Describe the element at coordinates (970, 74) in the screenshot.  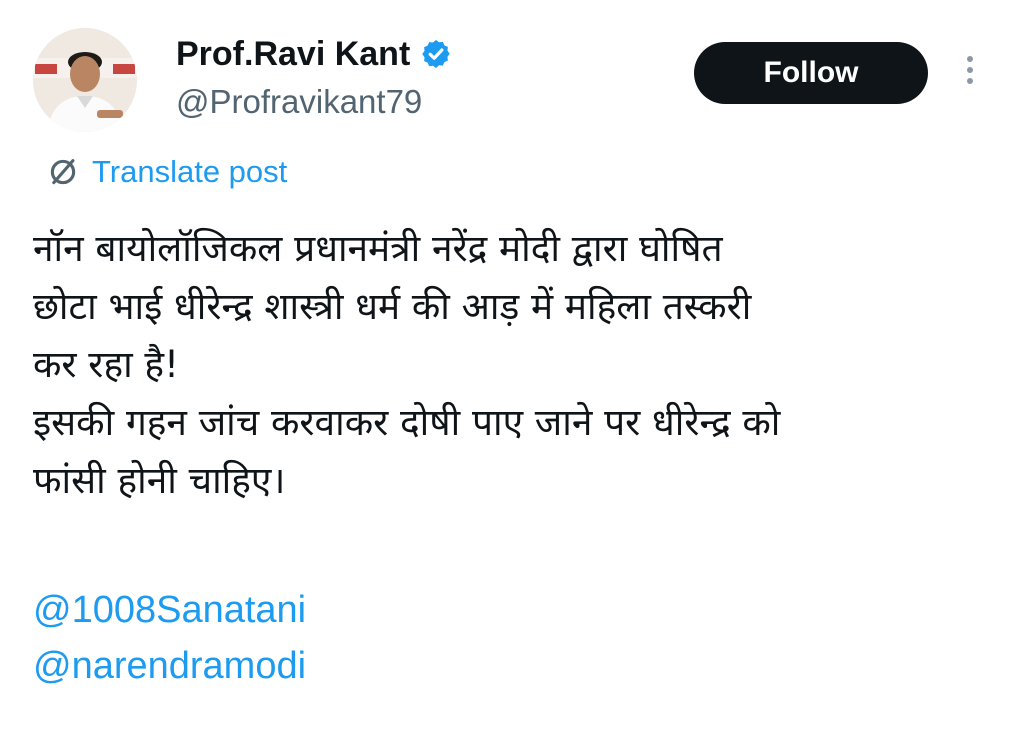
I see `more-vertical-icon` at that location.